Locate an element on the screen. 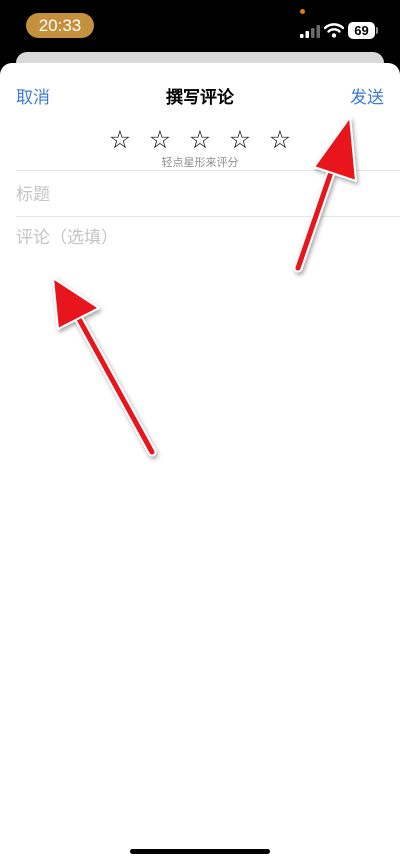 Image resolution: width=400 pixels, height=866 pixels. arrow-to-comment-icon is located at coordinates (104, 367).